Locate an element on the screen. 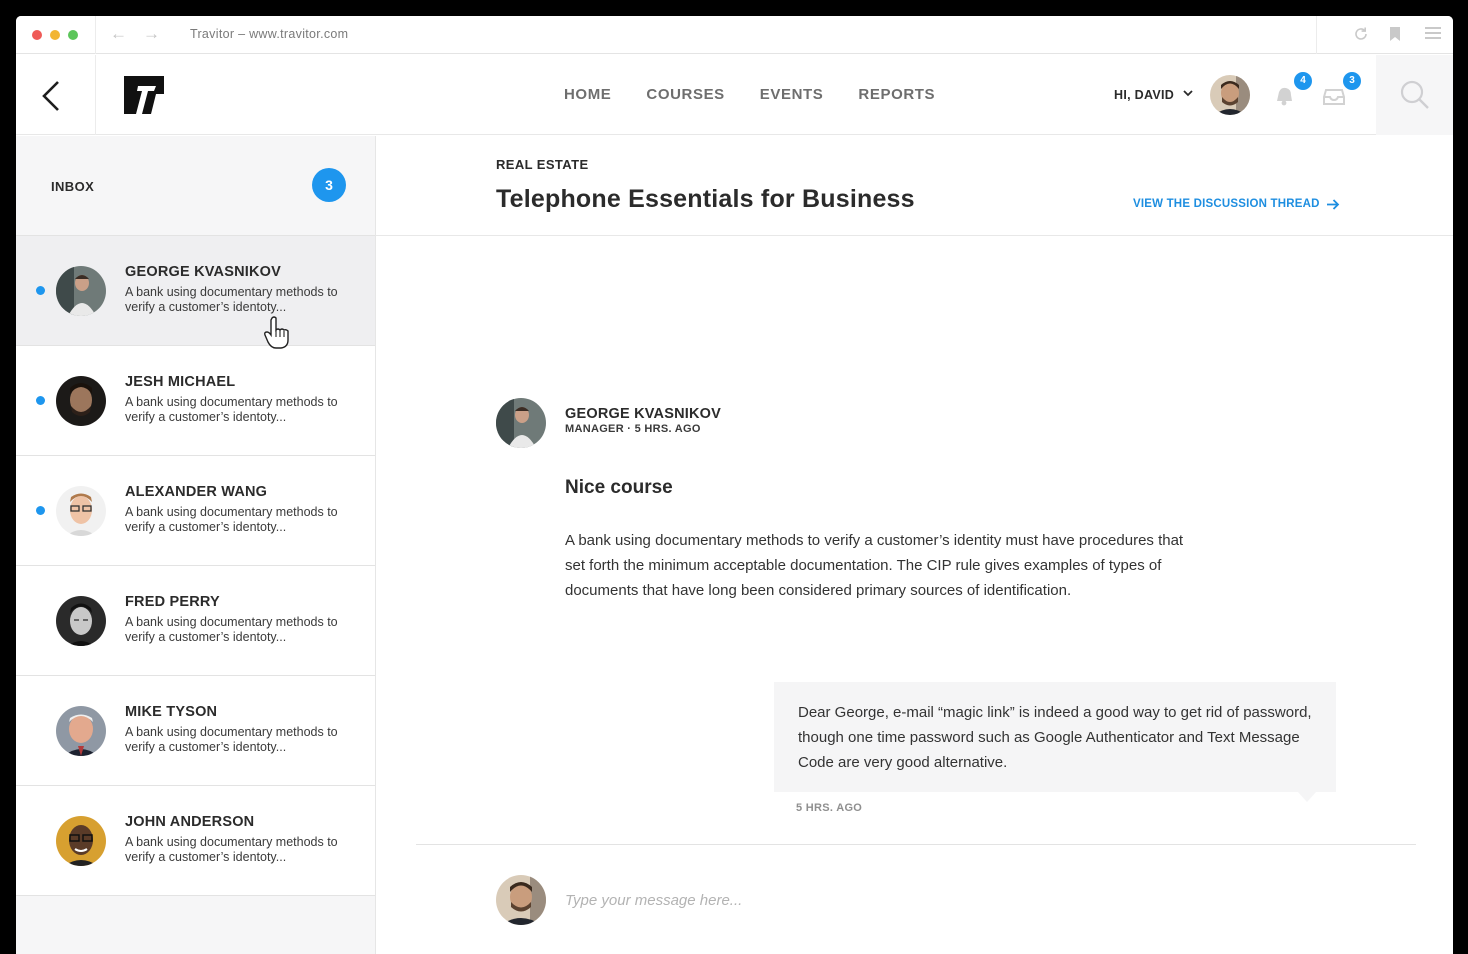 This screenshot has height=954, width=1468. notifications-count-badge: 4 is located at coordinates (1303, 81).